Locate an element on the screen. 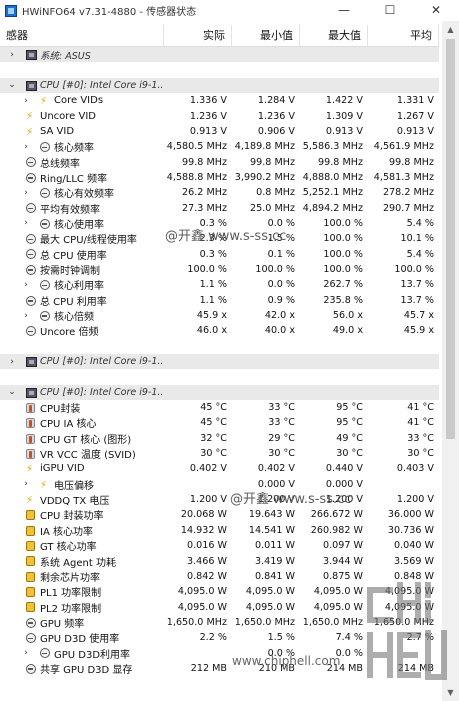  sensor-label: CPU 封装功率 is located at coordinates (72, 517).